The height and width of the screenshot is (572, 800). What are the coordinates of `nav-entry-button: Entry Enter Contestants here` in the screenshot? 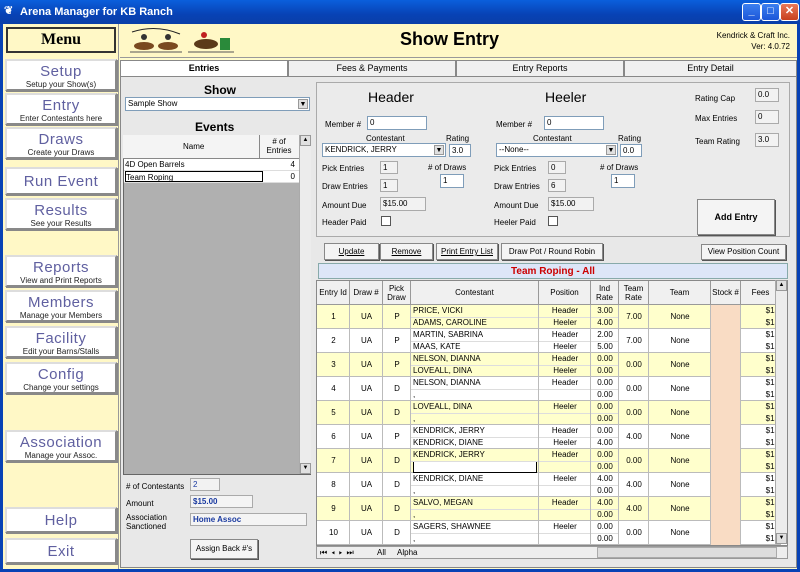 It's located at (61, 109).